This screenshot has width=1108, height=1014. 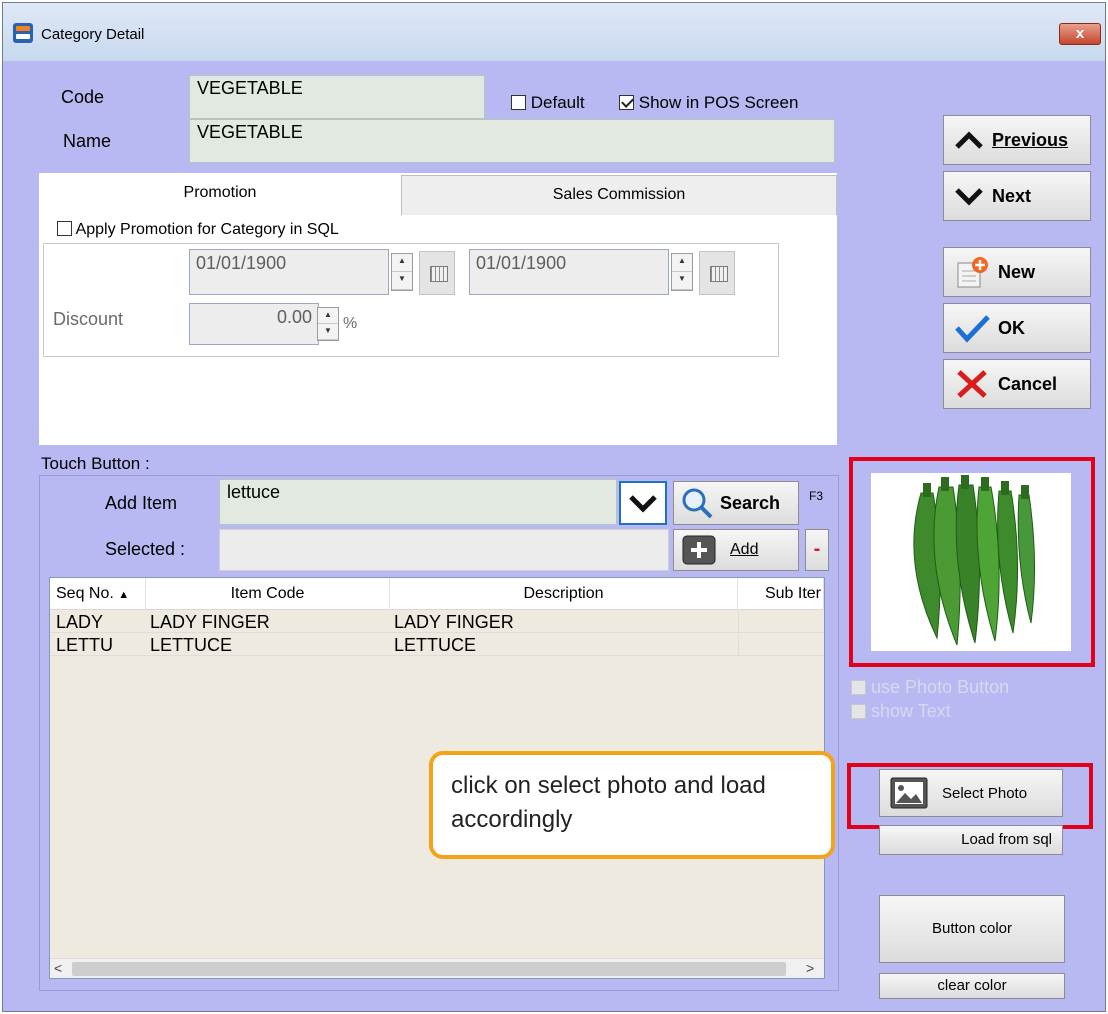 What do you see at coordinates (717, 273) in the screenshot?
I see `date-to-calendar-icon` at bounding box center [717, 273].